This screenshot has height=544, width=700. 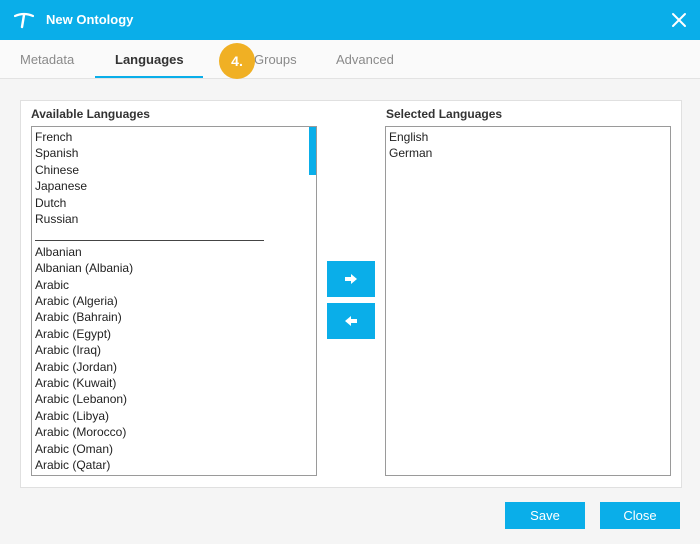 I want to click on available-languages-label: Available Languages, so click(x=90, y=114).